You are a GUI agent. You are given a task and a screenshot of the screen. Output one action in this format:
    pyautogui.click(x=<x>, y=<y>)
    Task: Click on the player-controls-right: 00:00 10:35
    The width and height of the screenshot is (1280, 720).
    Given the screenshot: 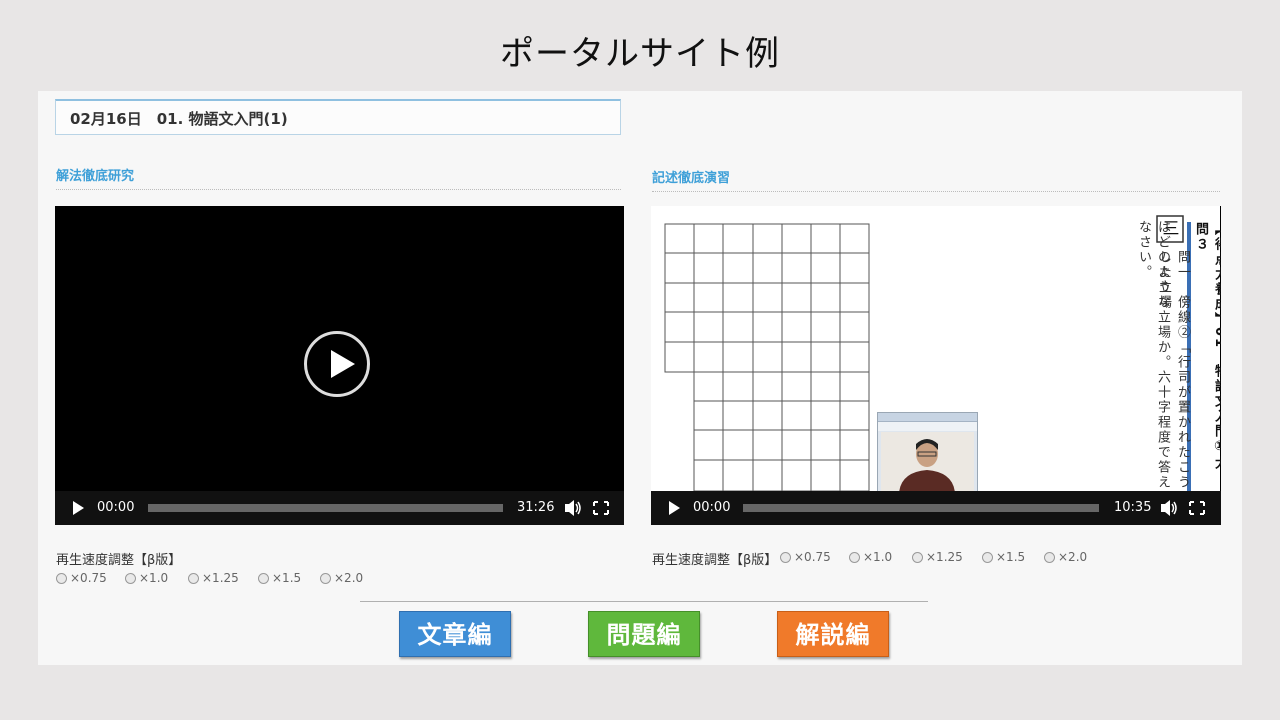 What is the action you would take?
    pyautogui.click(x=936, y=508)
    